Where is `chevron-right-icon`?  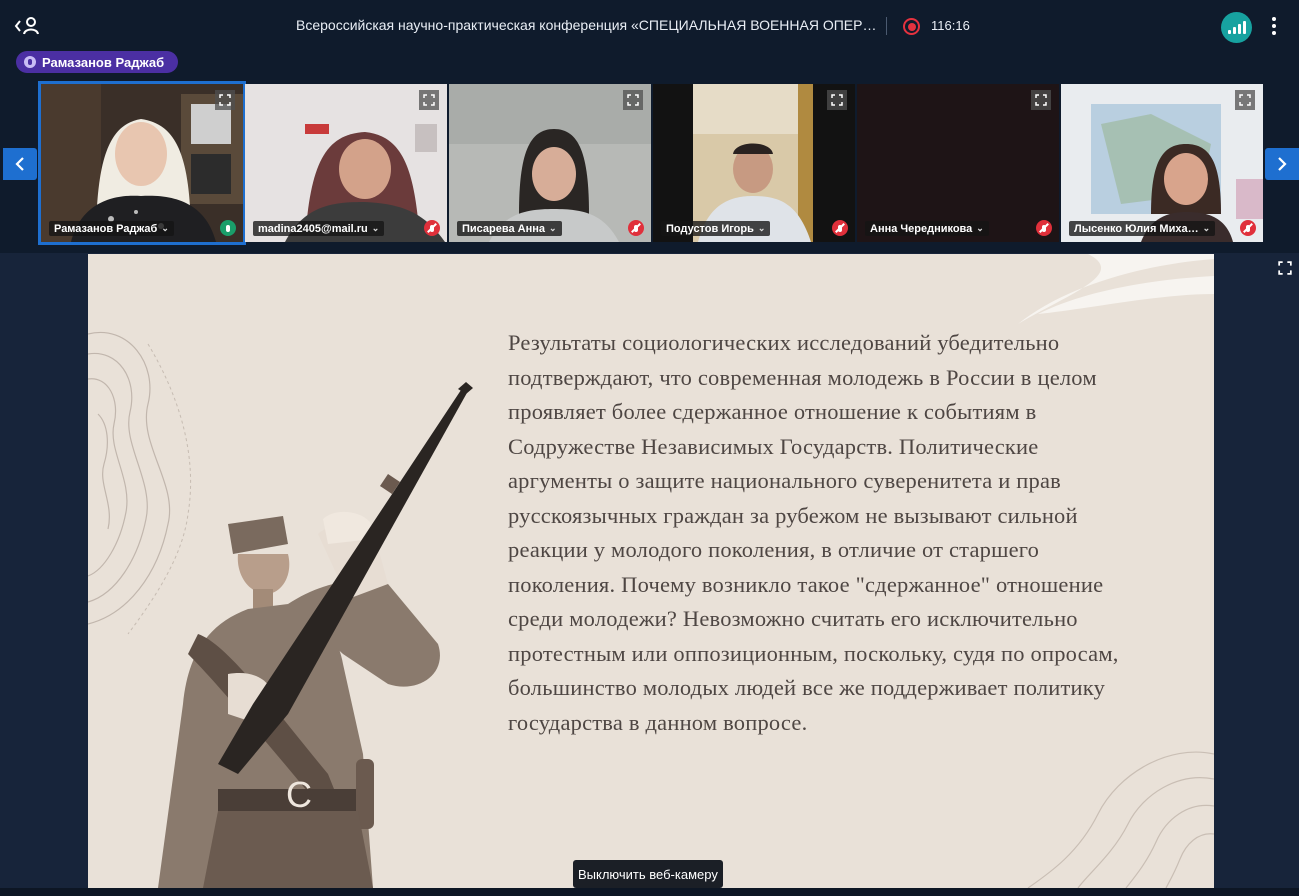
chevron-right-icon is located at coordinates (1282, 164).